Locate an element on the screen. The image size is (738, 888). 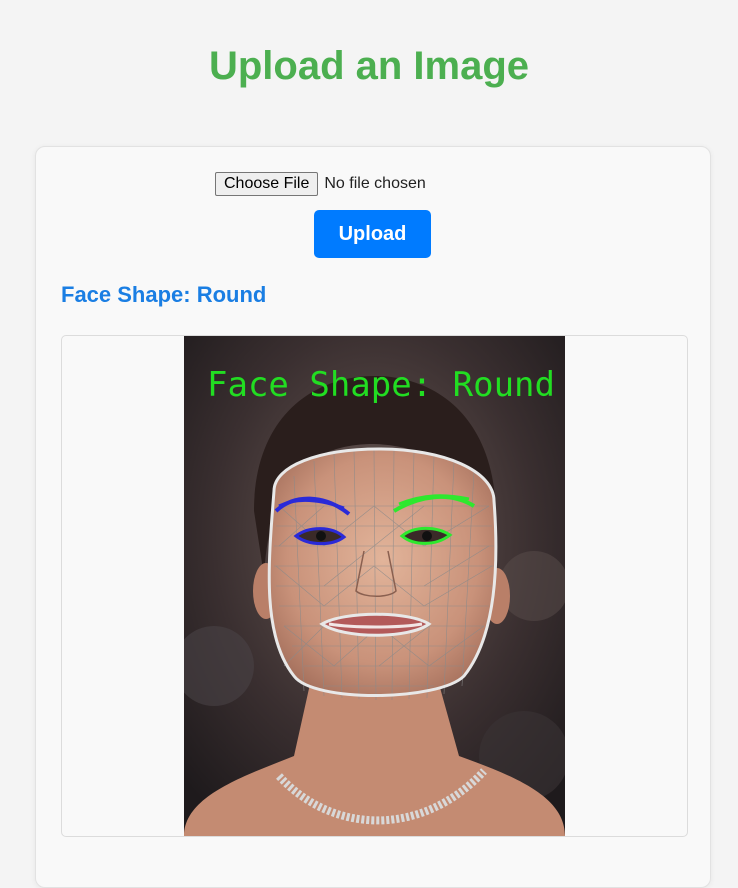
face-shape-result: Face Shape: Round is located at coordinates (164, 294).